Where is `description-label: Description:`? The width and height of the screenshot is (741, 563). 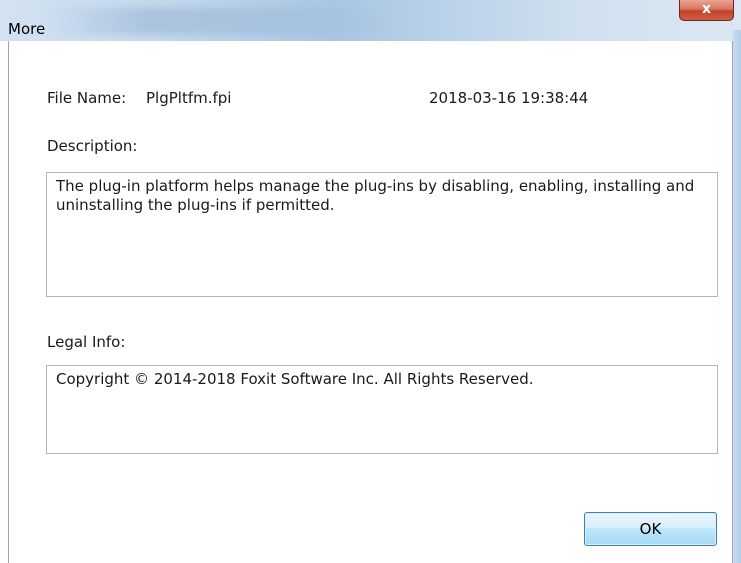 description-label: Description: is located at coordinates (92, 146).